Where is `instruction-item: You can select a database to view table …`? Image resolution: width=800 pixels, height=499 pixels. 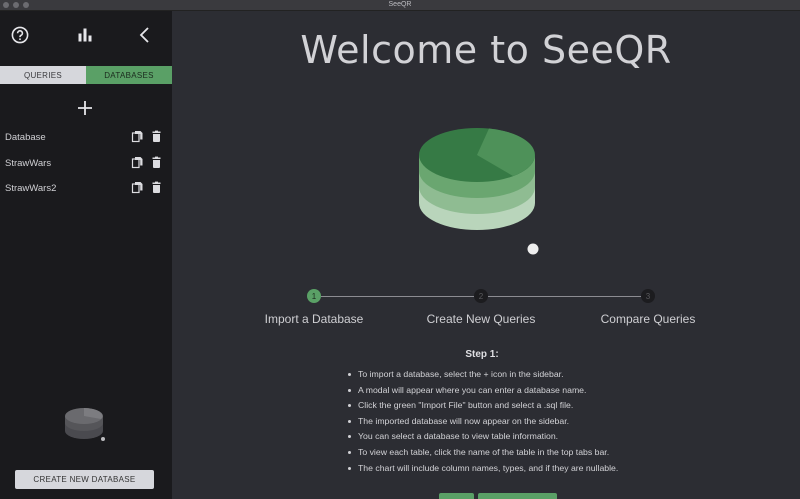 instruction-item: You can select a database to view table … is located at coordinates (558, 437).